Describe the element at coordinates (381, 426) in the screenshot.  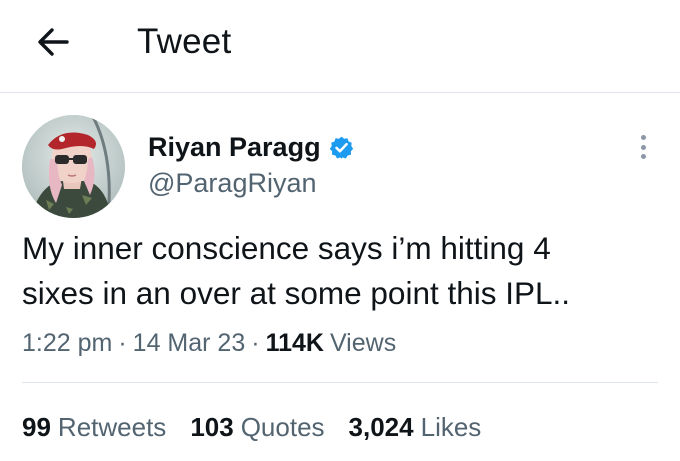
I see `likes-count: 3,024` at that location.